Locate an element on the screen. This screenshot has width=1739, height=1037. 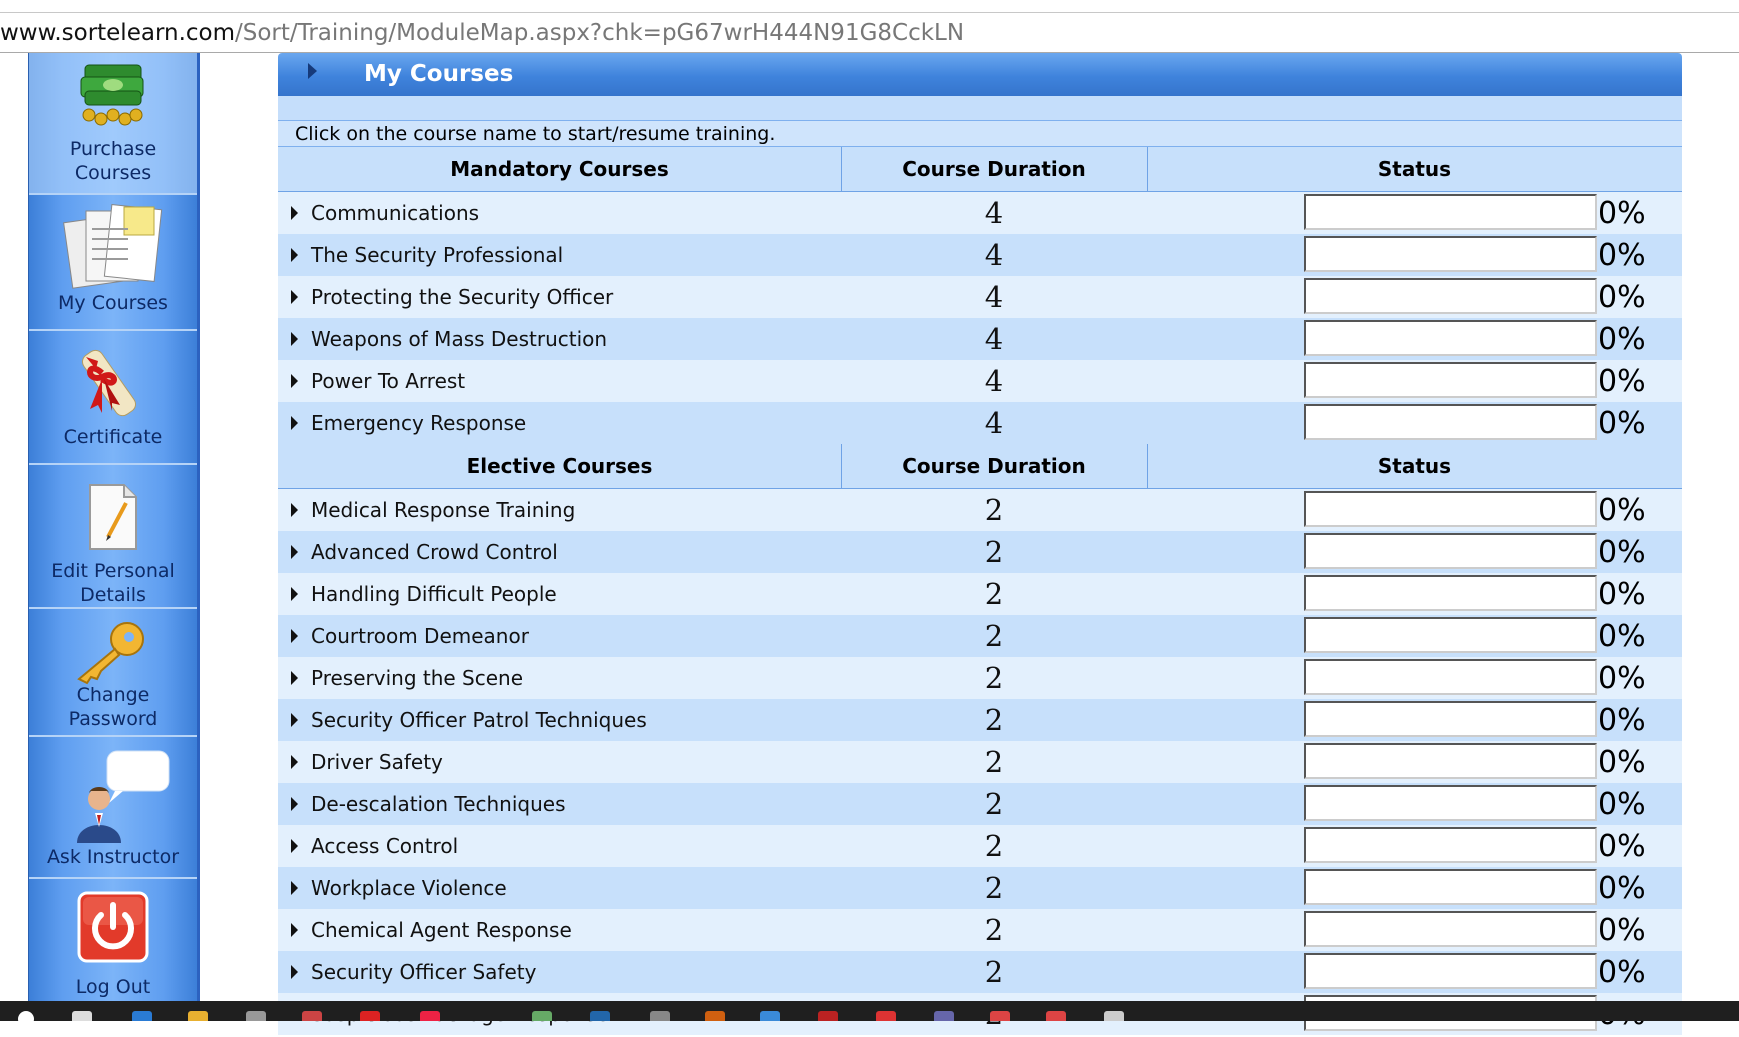
course-name-link: Advanced Crowd Control is located at coordinates (434, 552).